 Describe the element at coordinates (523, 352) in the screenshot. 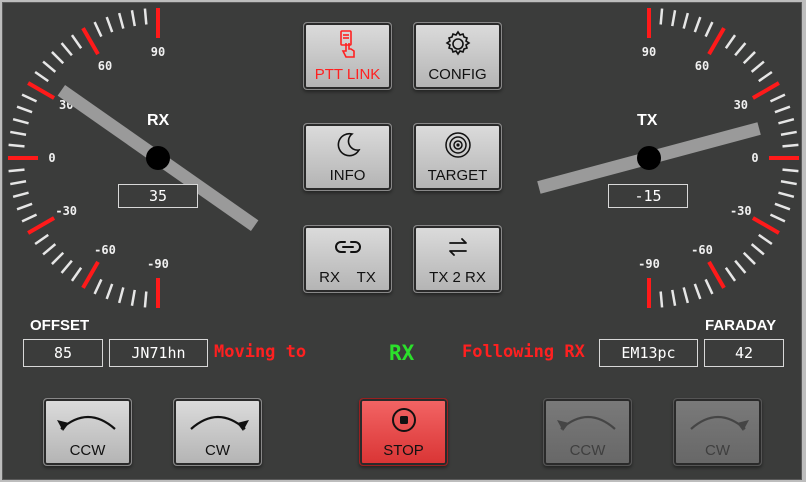

I see `following-status: Following RX` at that location.